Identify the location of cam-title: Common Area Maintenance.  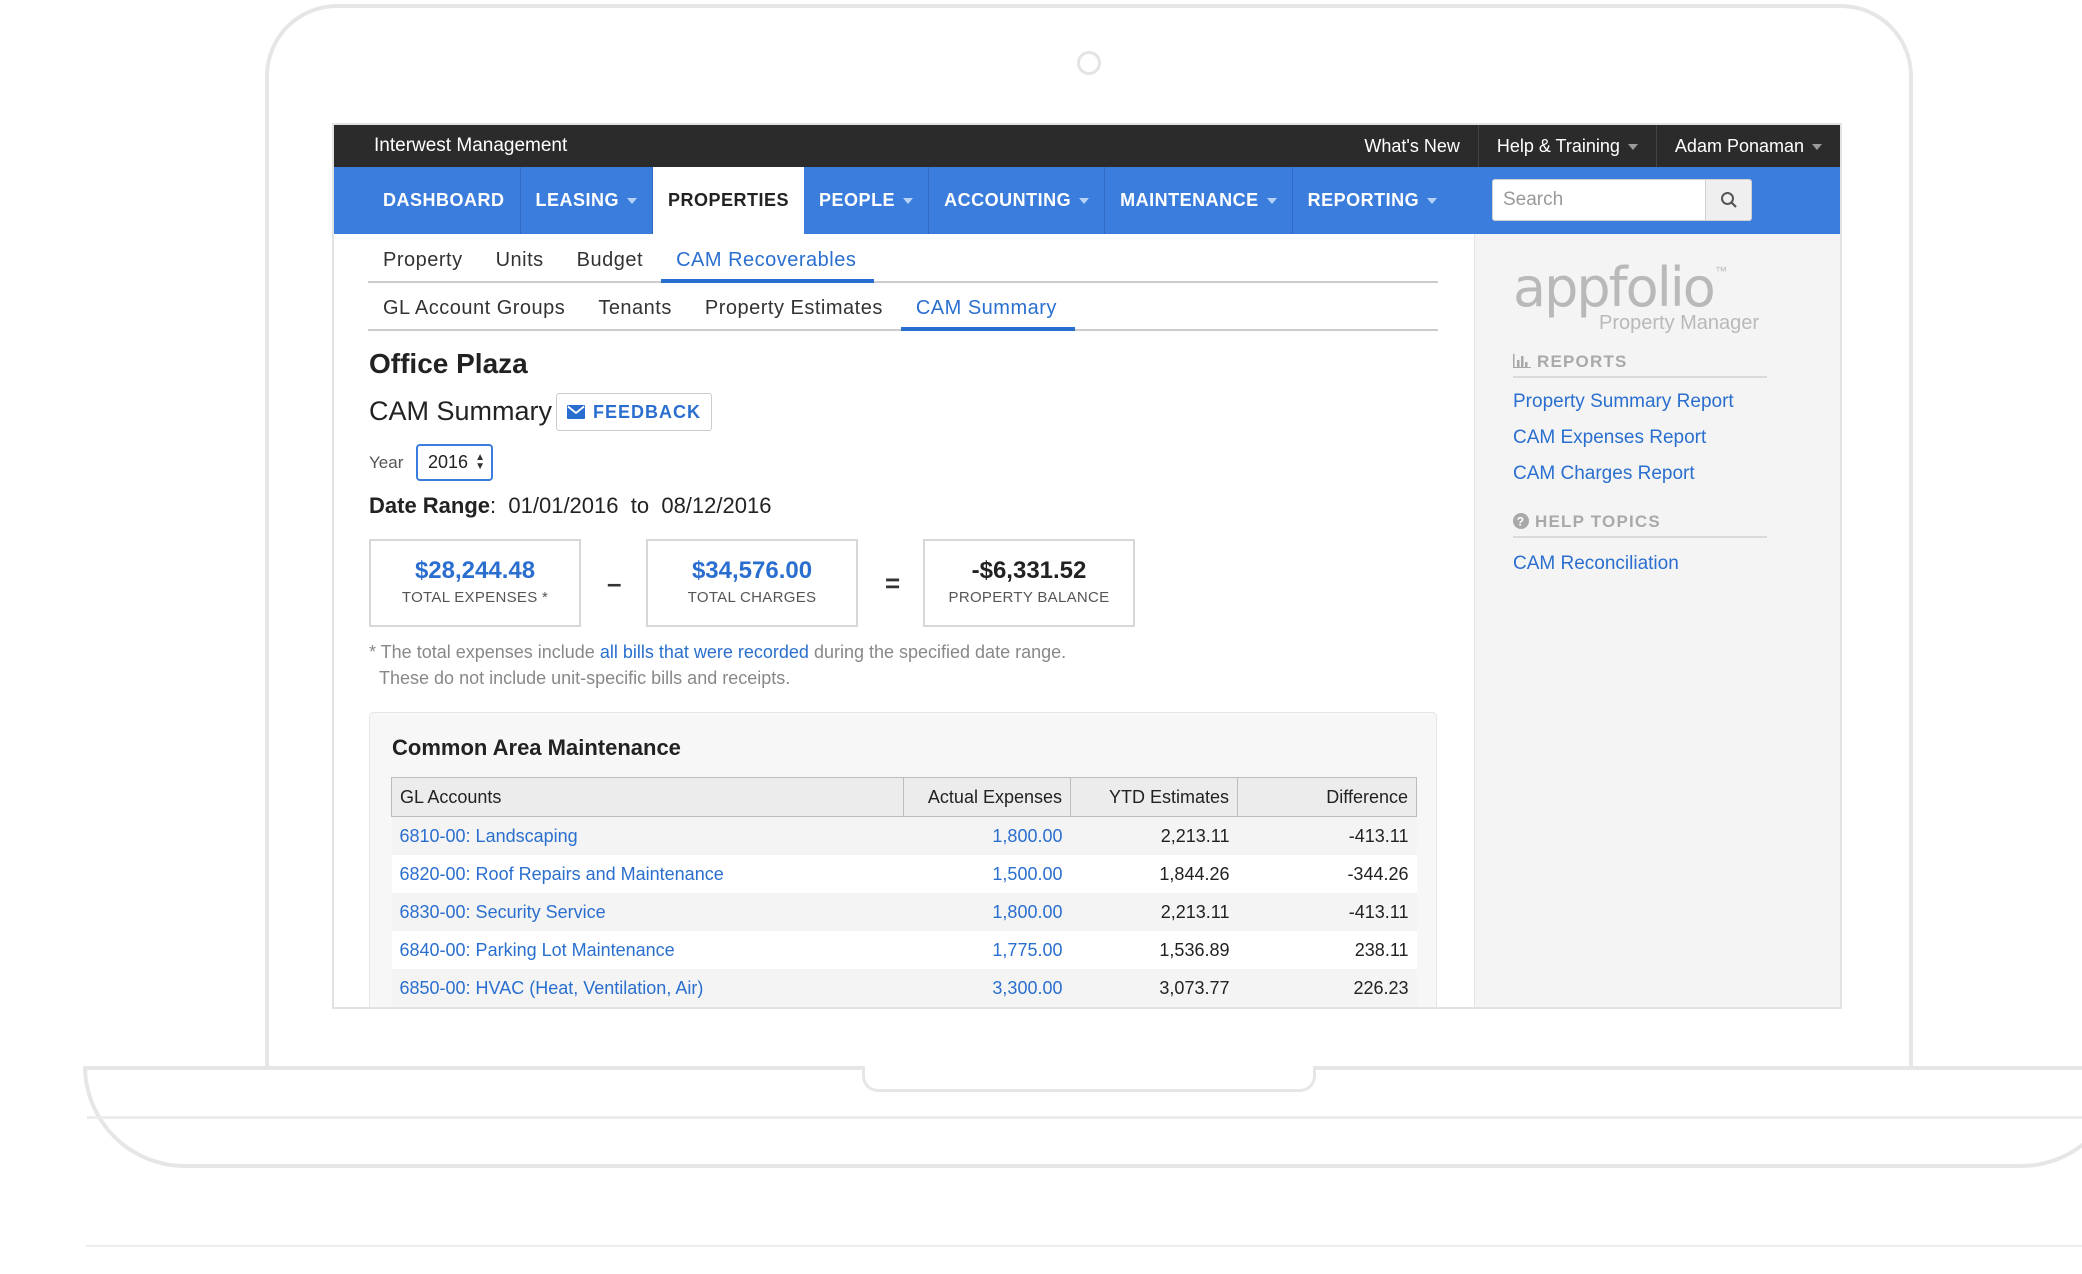
(536, 747).